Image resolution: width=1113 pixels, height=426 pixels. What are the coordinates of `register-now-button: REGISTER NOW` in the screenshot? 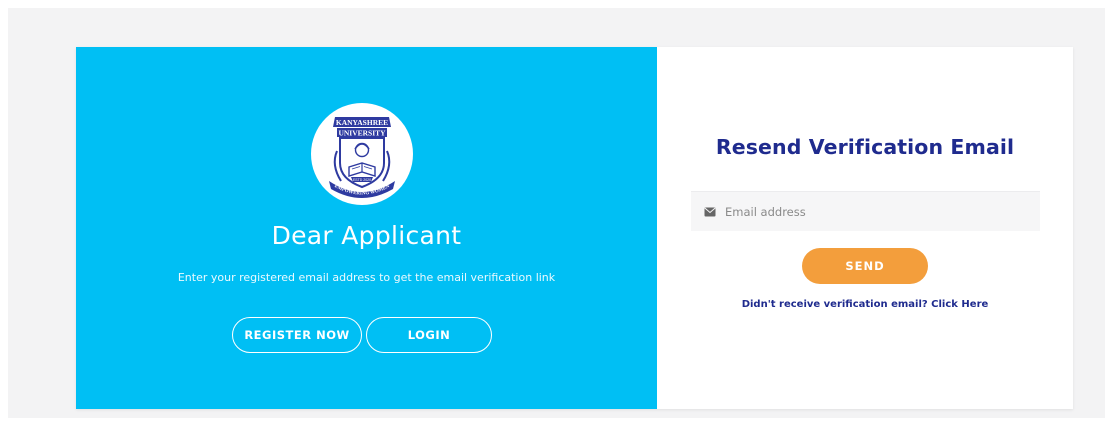 It's located at (297, 335).